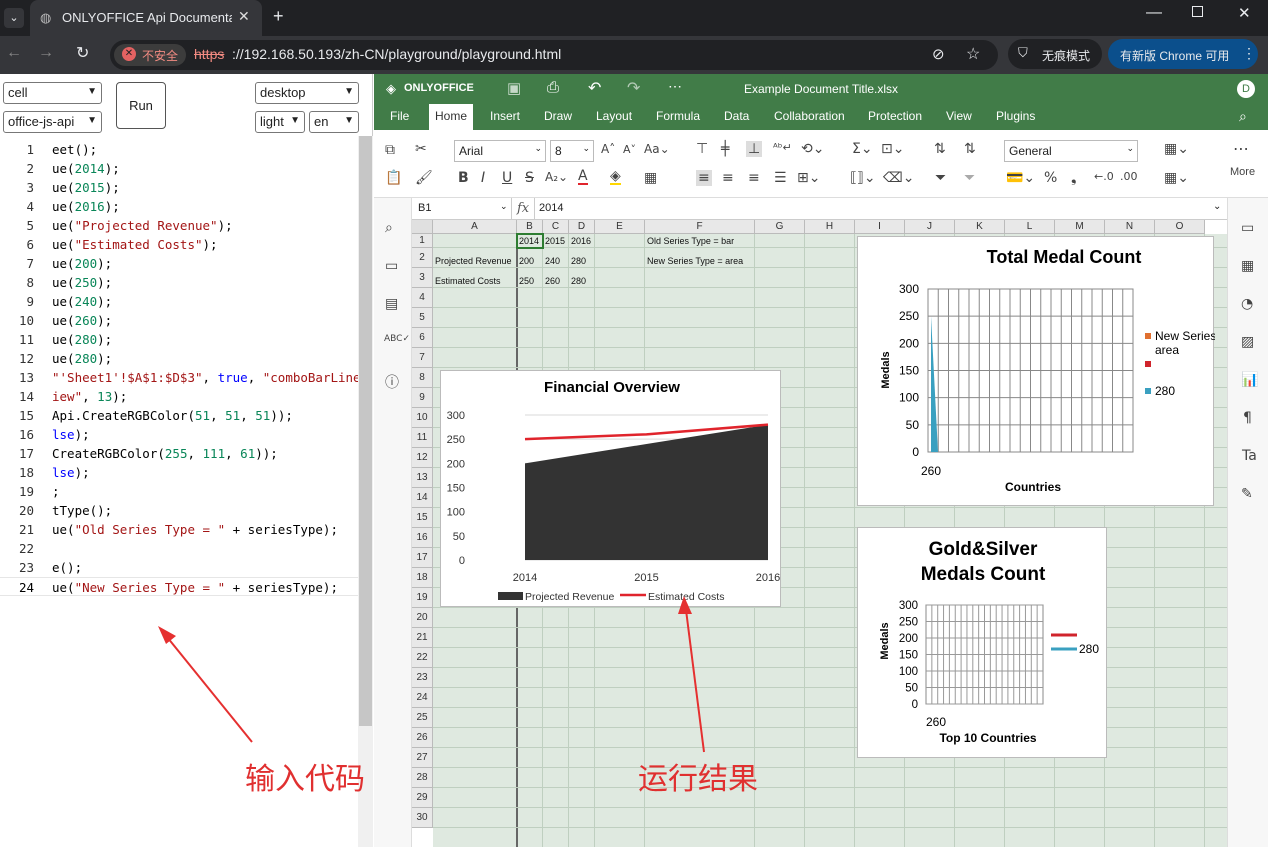 This screenshot has width=1268, height=847. Describe the element at coordinates (694, 677) in the screenshot. I see `arrow-to-result` at that location.